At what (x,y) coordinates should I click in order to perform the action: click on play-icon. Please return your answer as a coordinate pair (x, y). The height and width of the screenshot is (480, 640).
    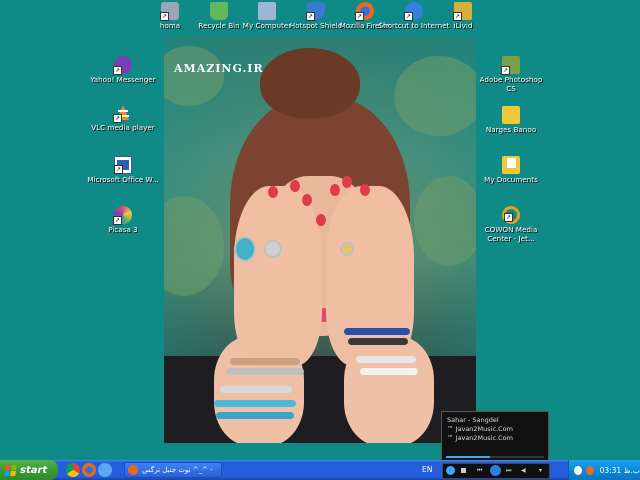
    Looking at the image, I should click on (450, 470).